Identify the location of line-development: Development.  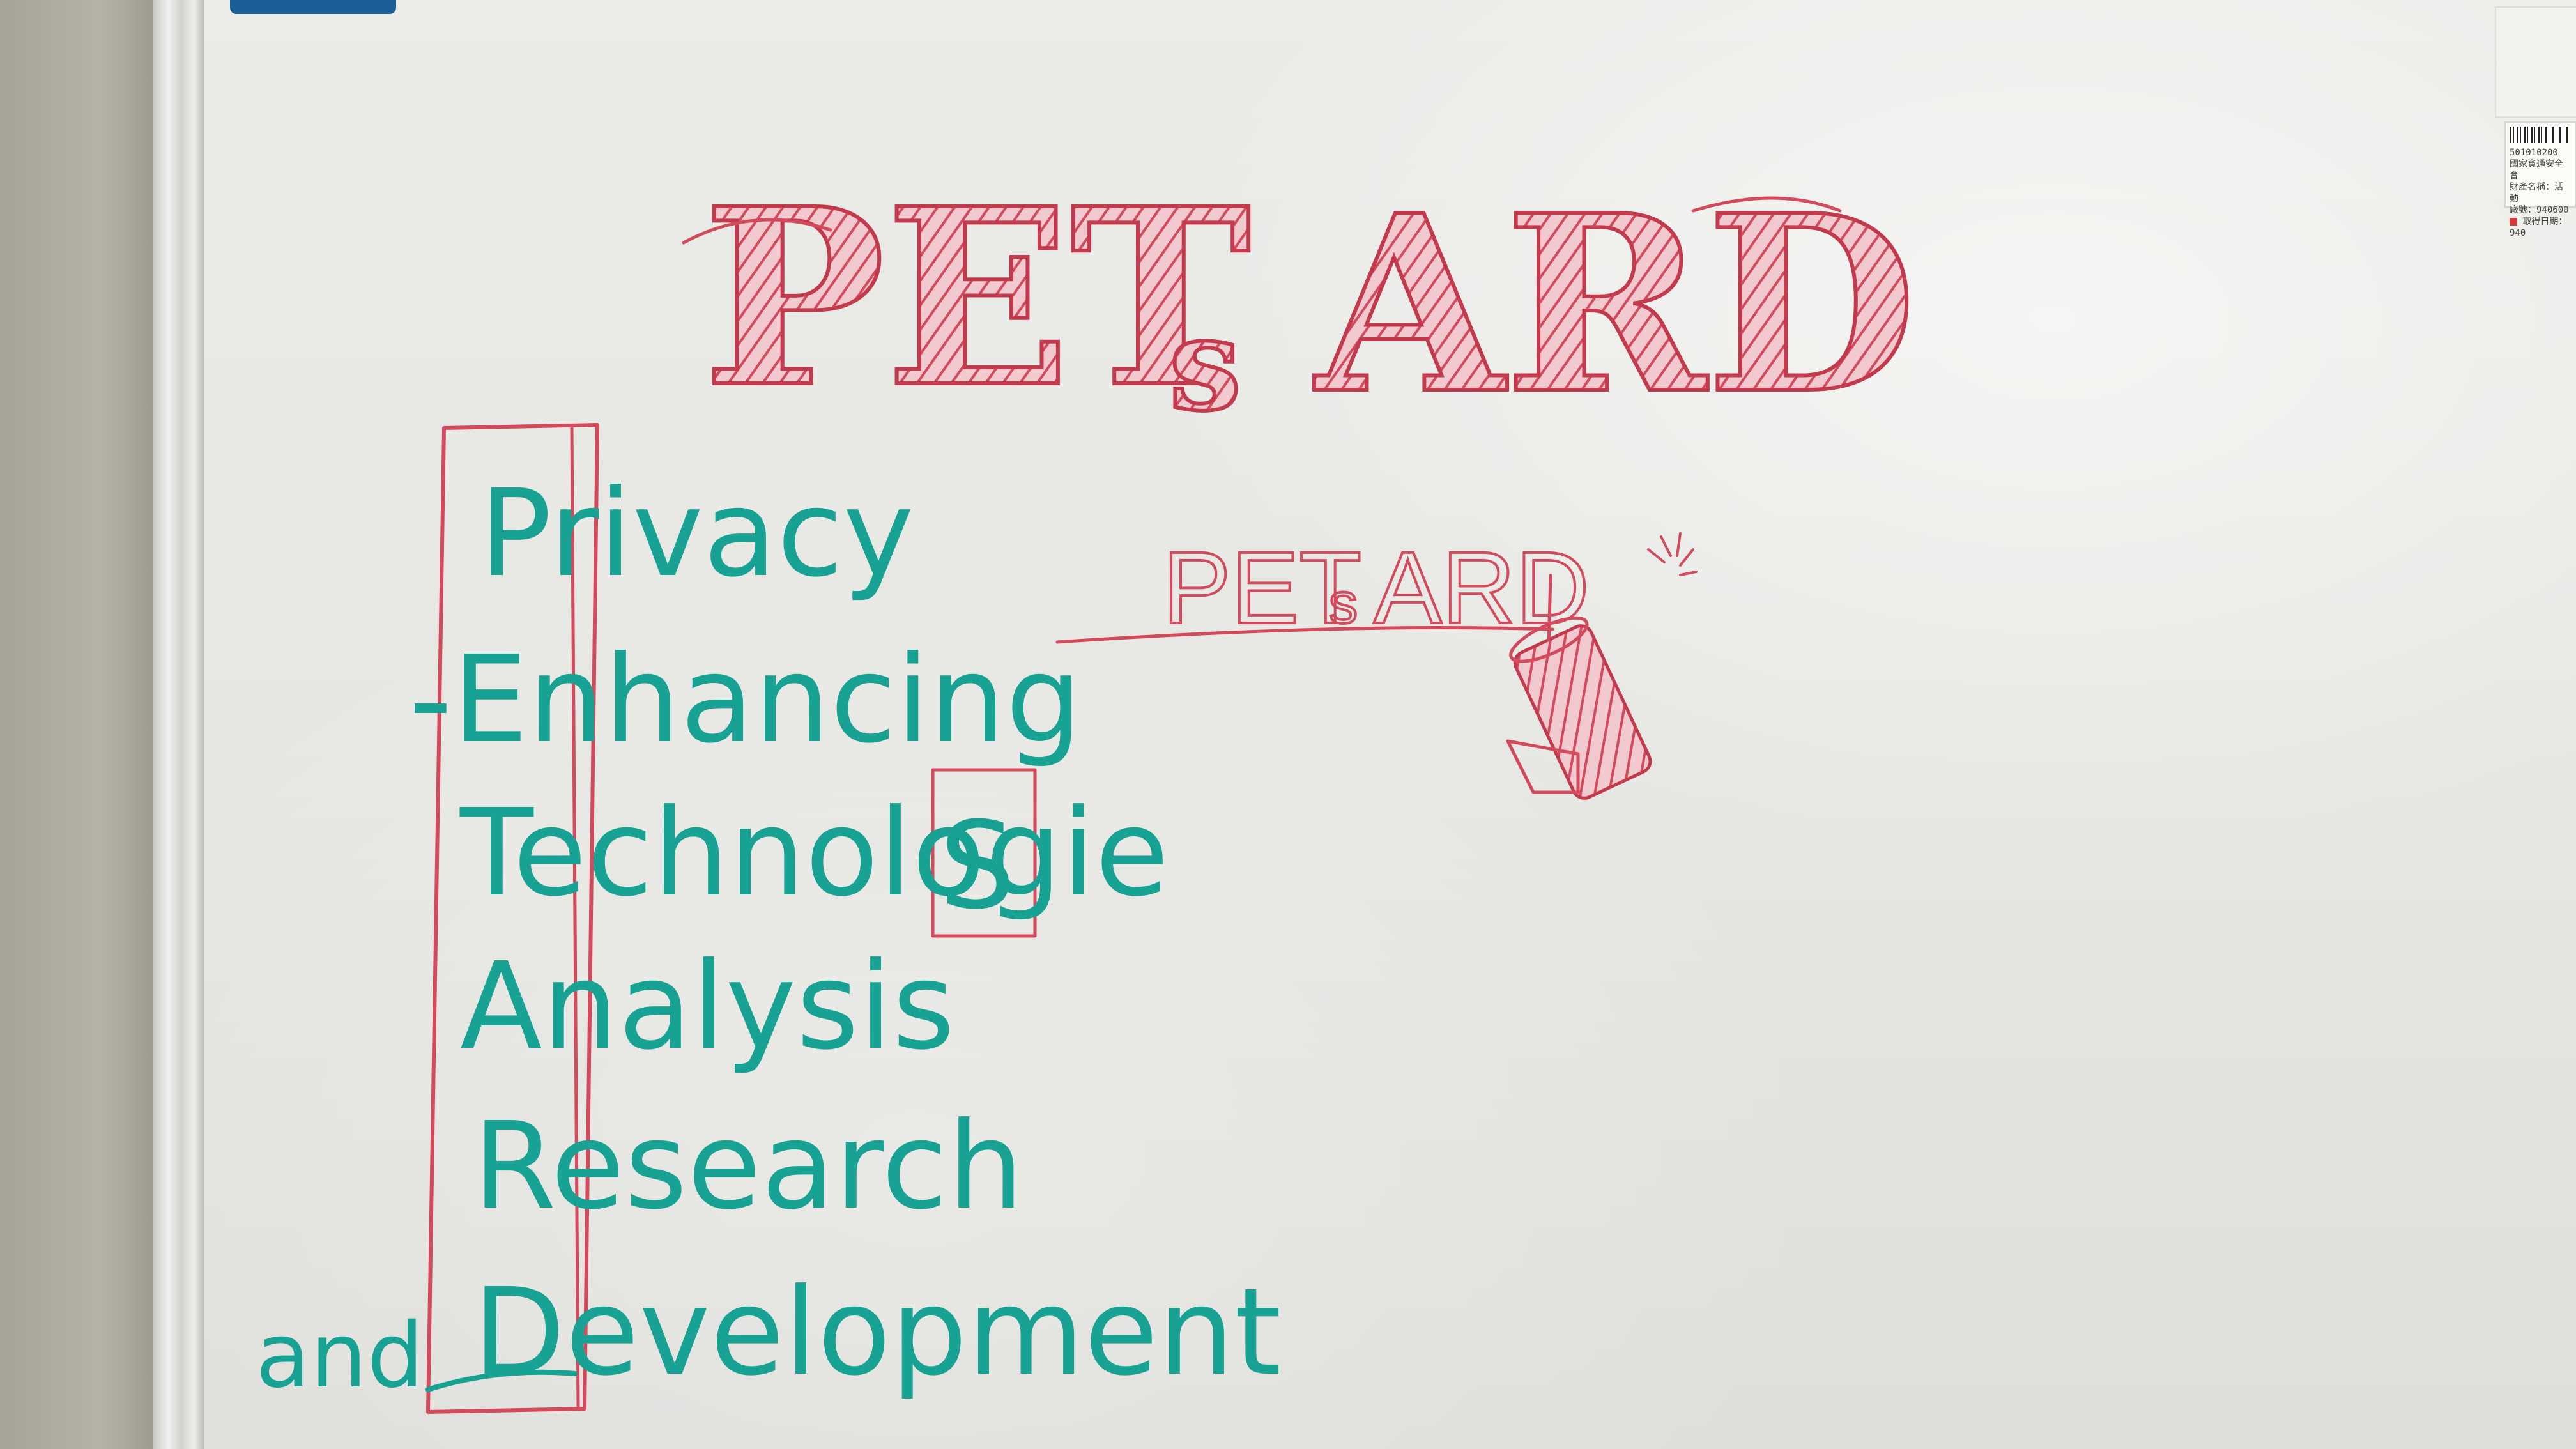
(877, 1332).